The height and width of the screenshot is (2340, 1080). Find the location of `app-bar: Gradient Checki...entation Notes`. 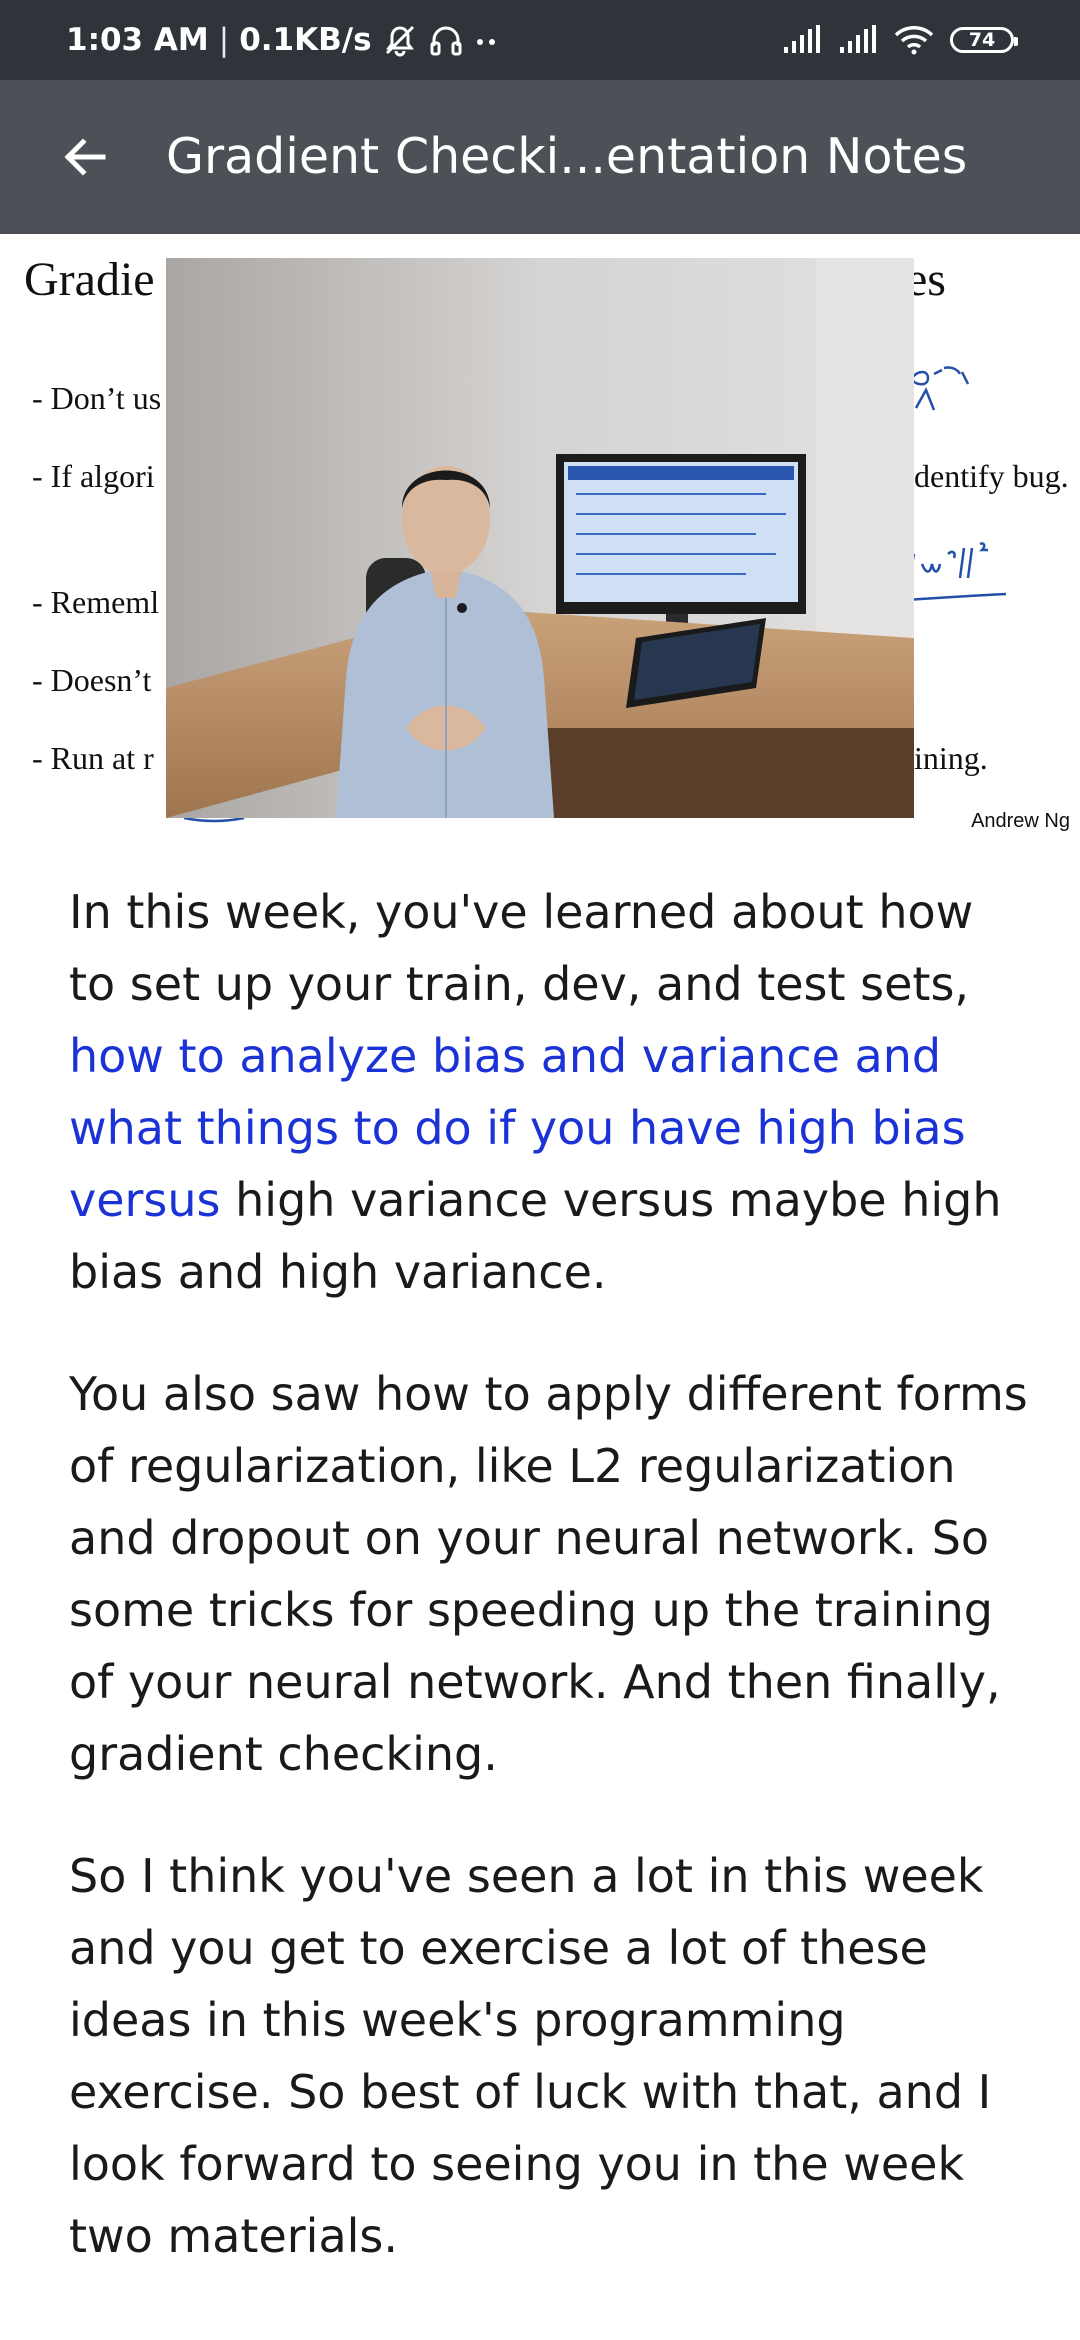

app-bar: Gradient Checki...entation Notes is located at coordinates (540, 157).